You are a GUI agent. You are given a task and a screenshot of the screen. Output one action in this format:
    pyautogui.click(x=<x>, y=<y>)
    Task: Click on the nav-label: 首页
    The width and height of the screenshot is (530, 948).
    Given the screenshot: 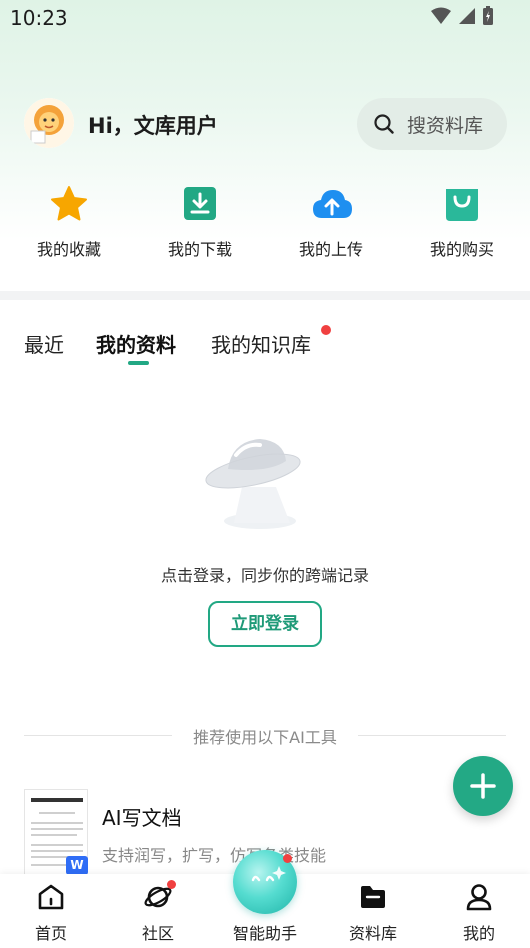 What is the action you would take?
    pyautogui.click(x=50, y=933)
    